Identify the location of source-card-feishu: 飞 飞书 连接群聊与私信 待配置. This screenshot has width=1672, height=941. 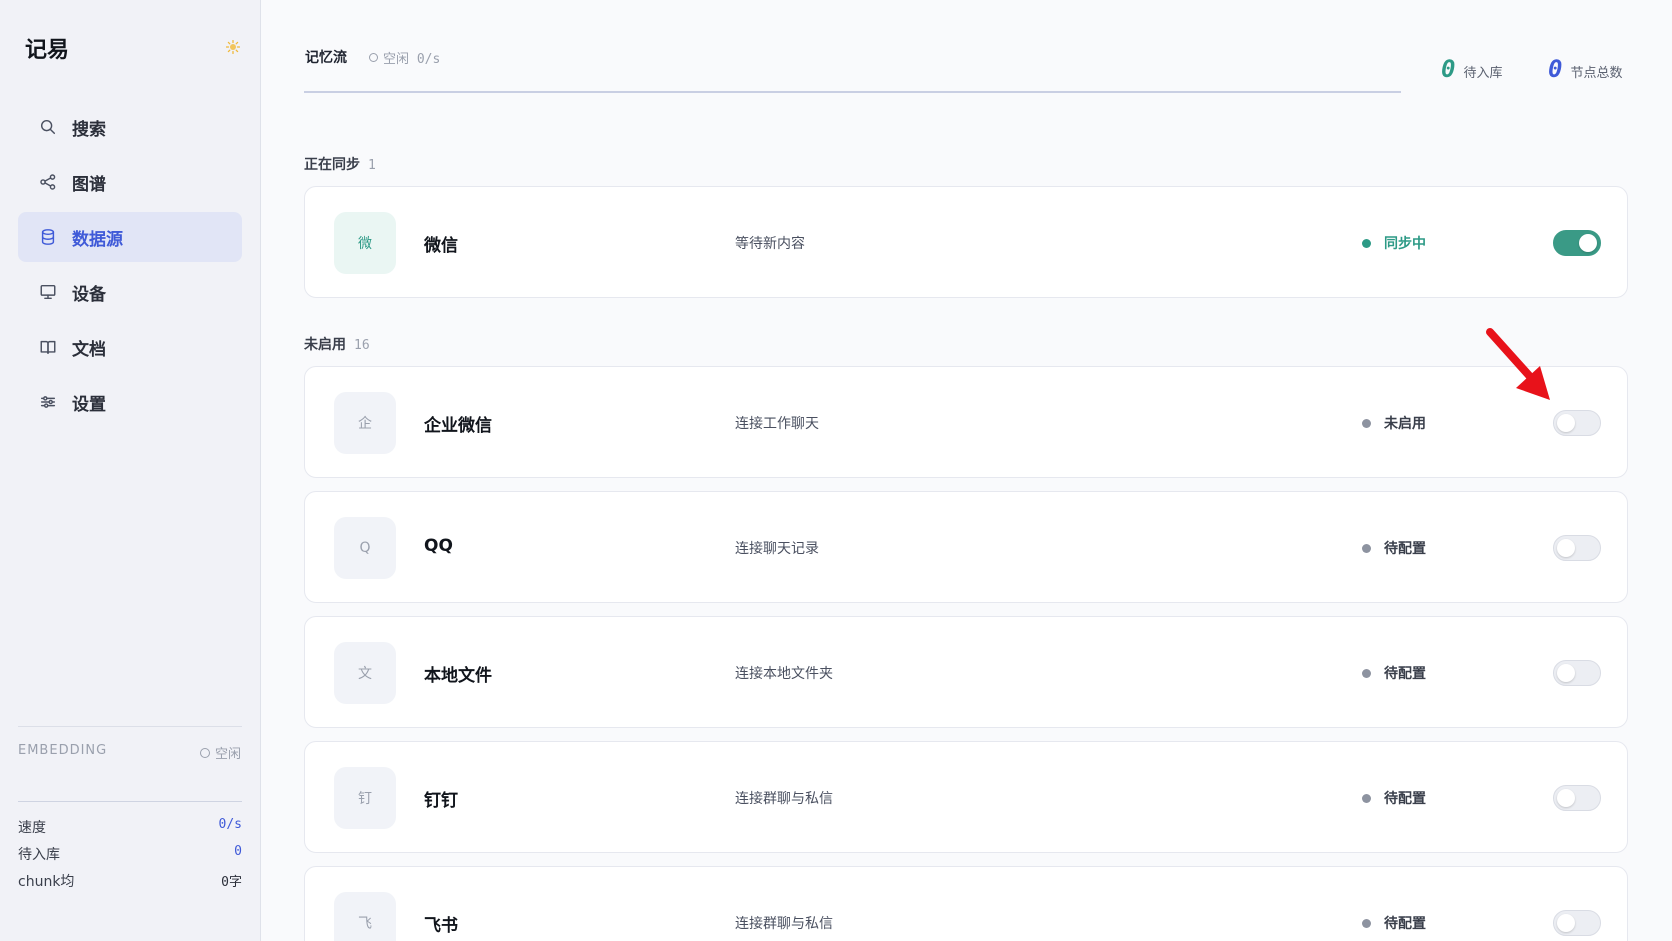
(966, 903).